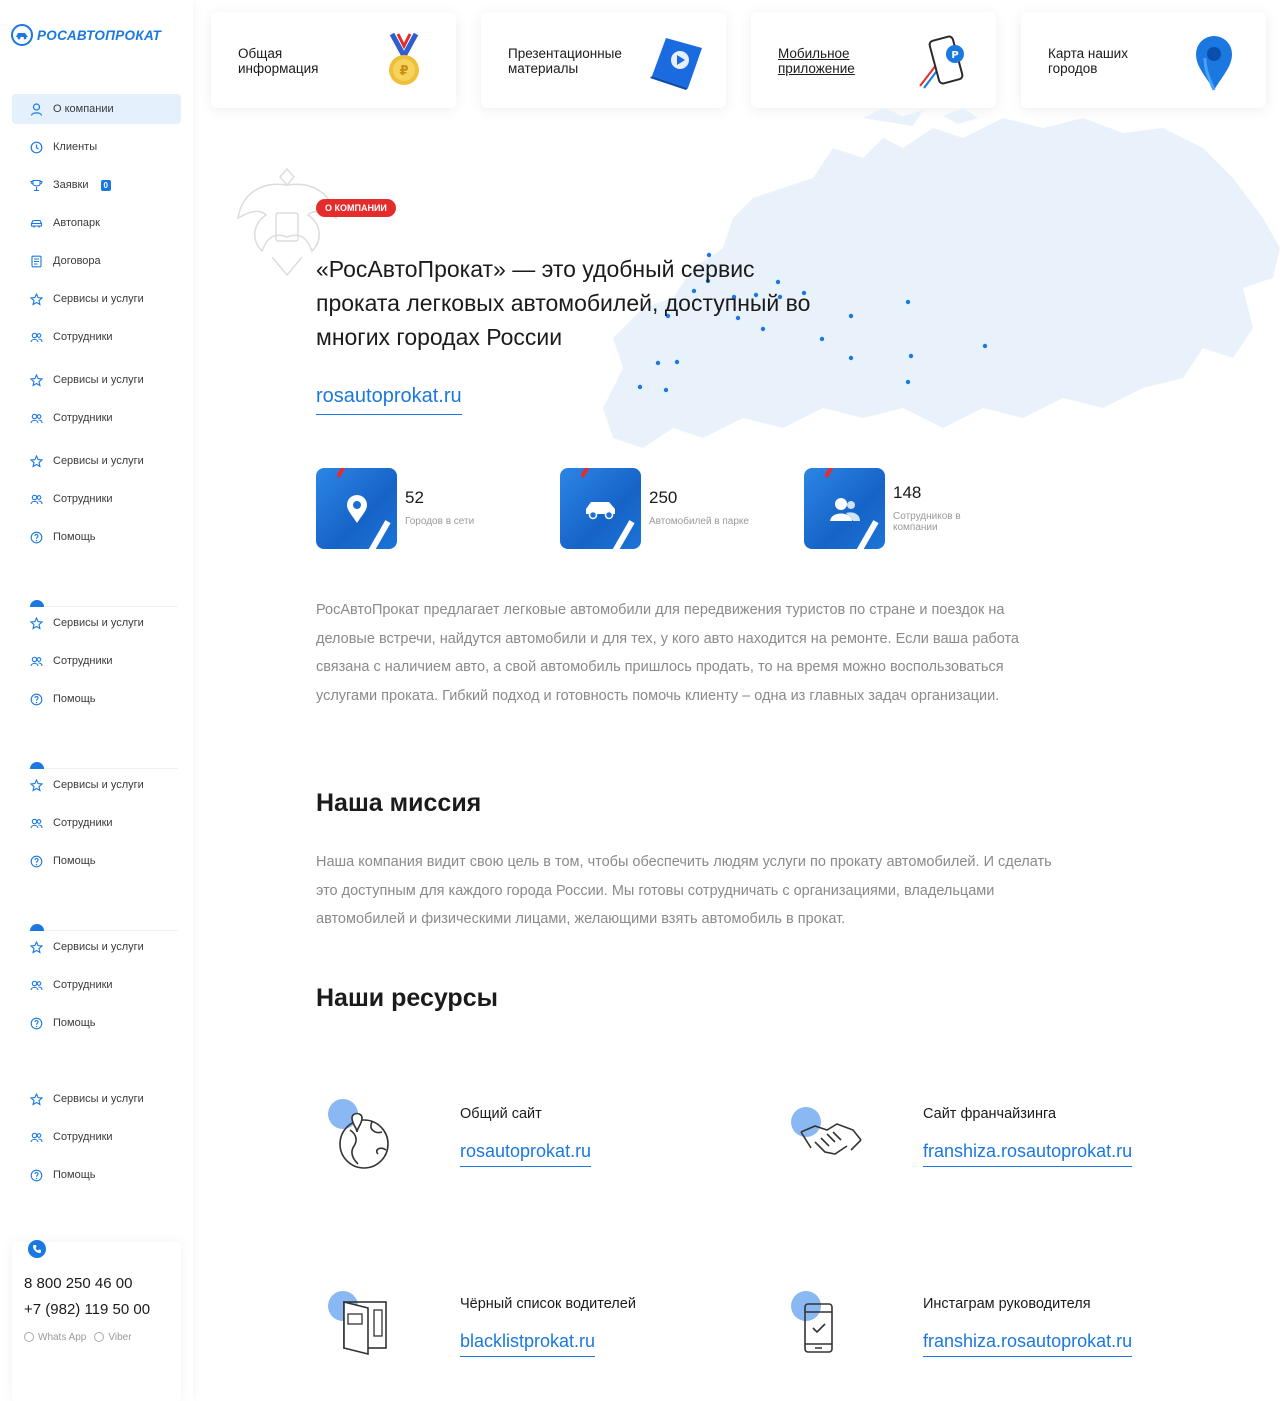 Image resolution: width=1280 pixels, height=1401 pixels. Describe the element at coordinates (941, 62) in the screenshot. I see `mobile-phone-icon: P` at that location.